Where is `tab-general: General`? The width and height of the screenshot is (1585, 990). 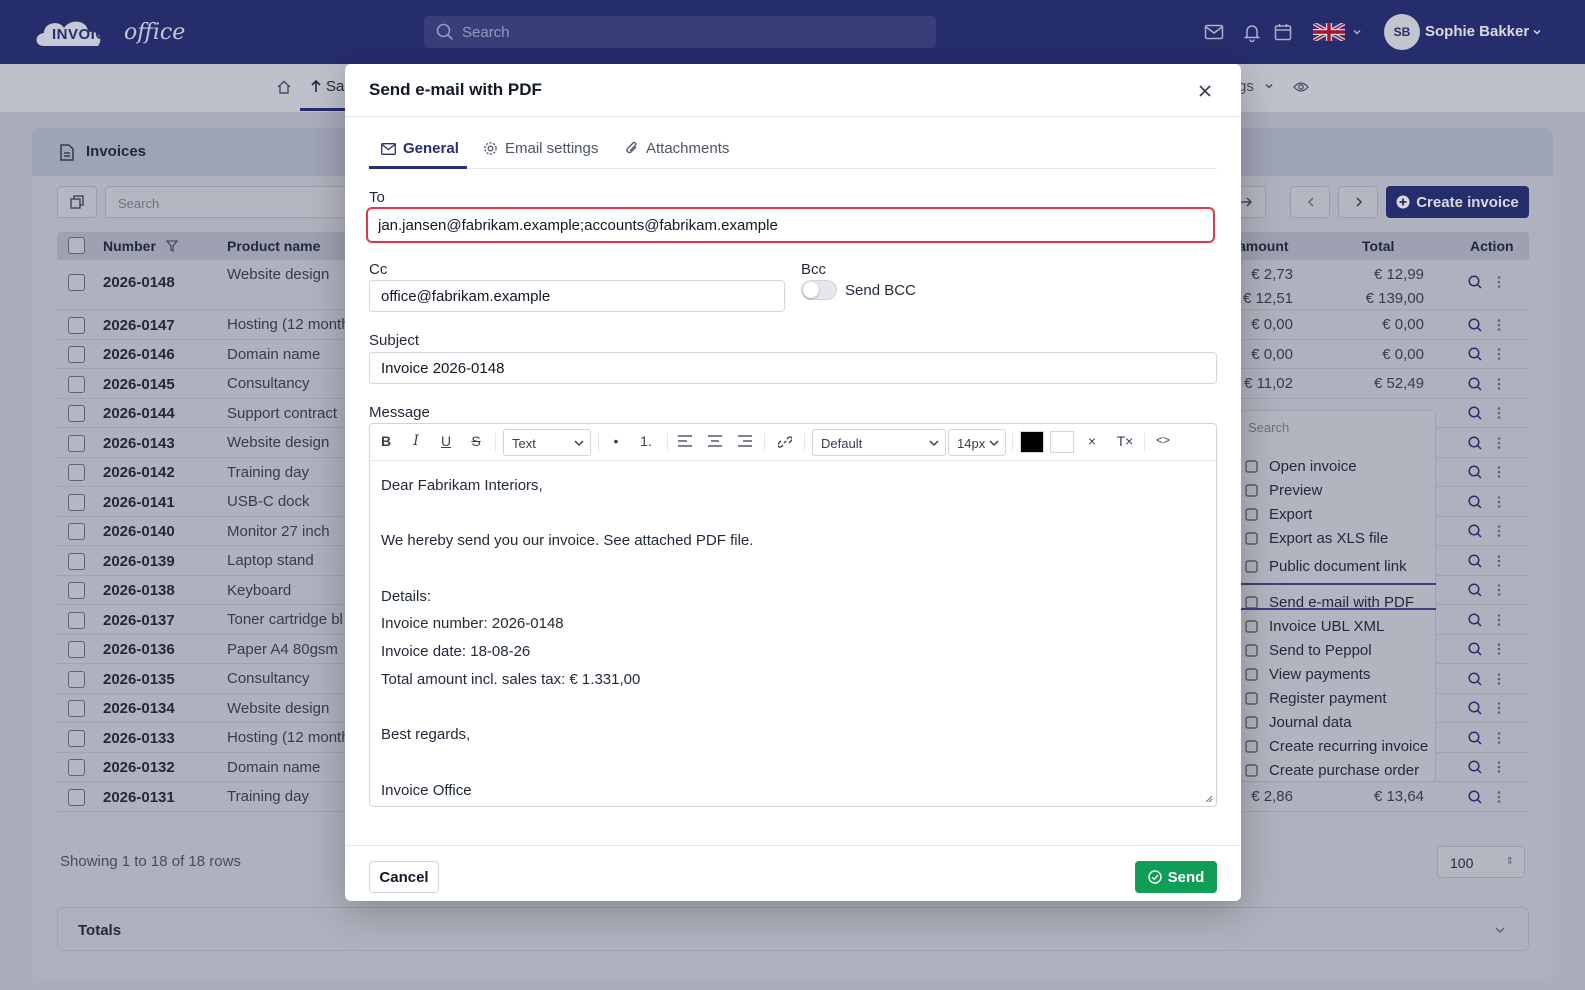 tab-general: General is located at coordinates (420, 148).